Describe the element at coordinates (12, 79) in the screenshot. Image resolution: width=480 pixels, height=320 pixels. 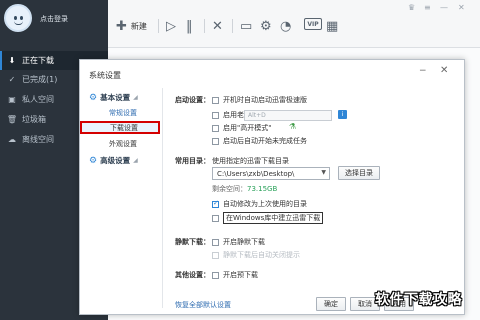
I see `check-circle-icon: ✓` at that location.